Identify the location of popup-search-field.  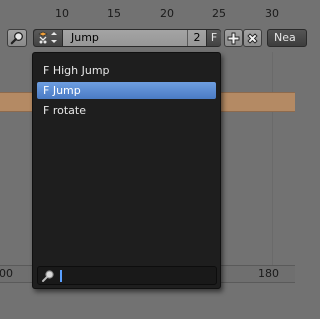
(127, 275).